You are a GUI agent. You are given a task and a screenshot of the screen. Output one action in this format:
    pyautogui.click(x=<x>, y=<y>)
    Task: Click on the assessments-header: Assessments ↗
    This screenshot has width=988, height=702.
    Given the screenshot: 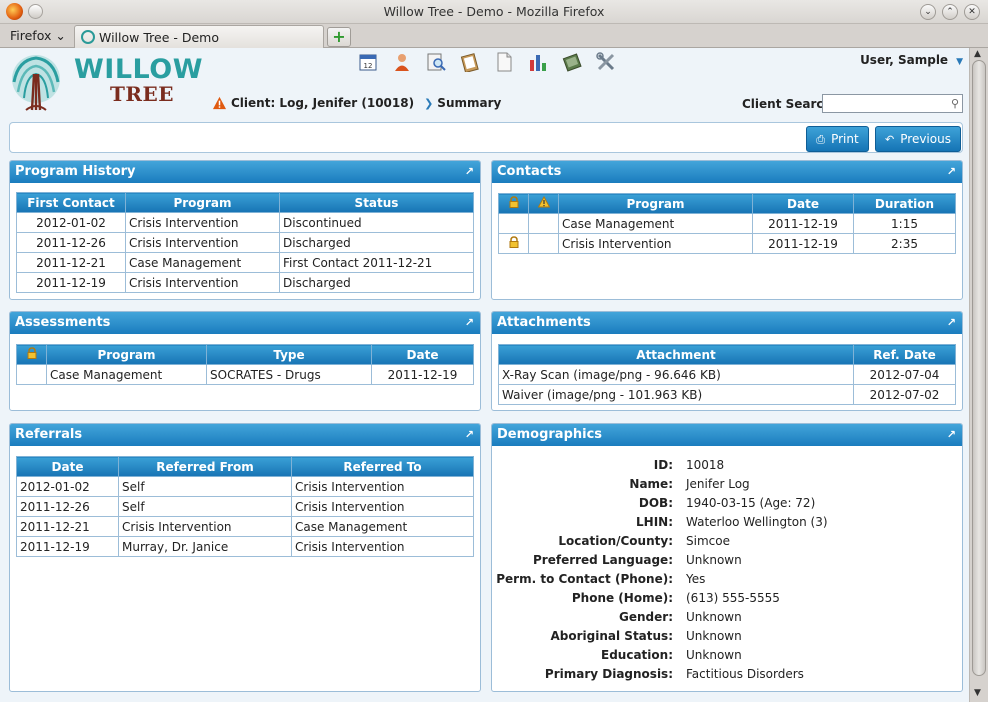 What is the action you would take?
    pyautogui.click(x=245, y=323)
    